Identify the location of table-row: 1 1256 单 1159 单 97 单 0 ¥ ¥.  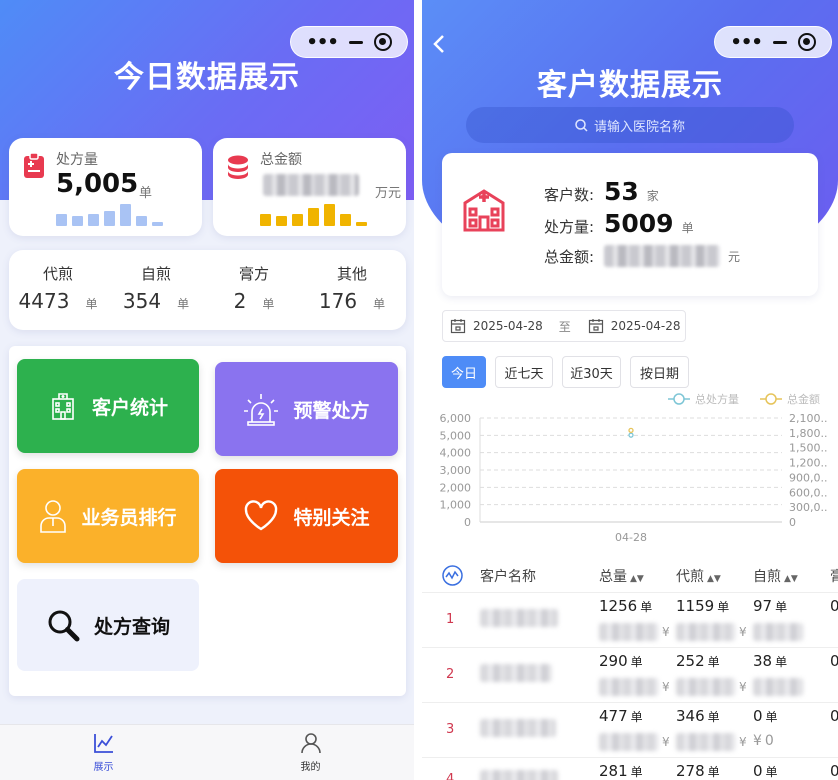
(630, 620).